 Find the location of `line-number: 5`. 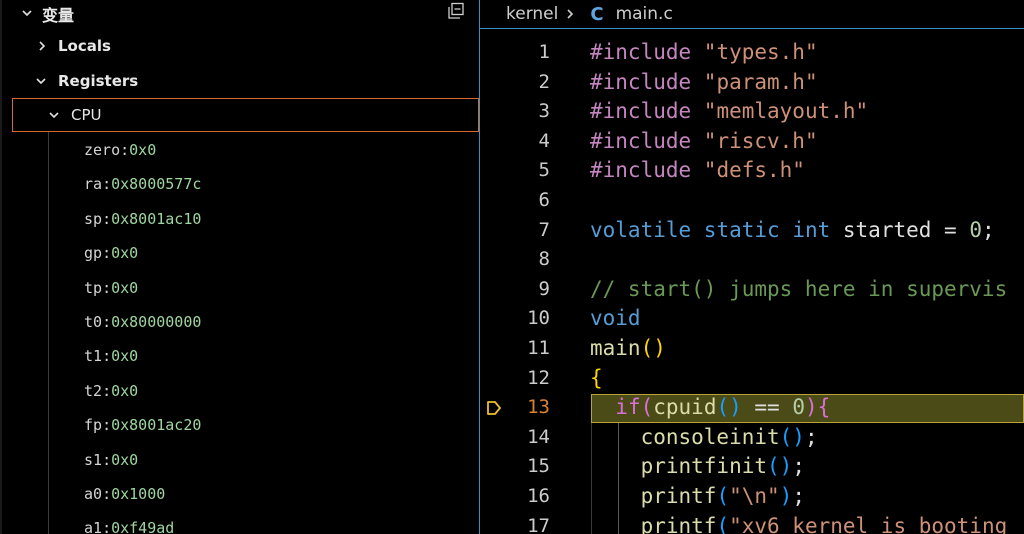

line-number: 5 is located at coordinates (515, 170).